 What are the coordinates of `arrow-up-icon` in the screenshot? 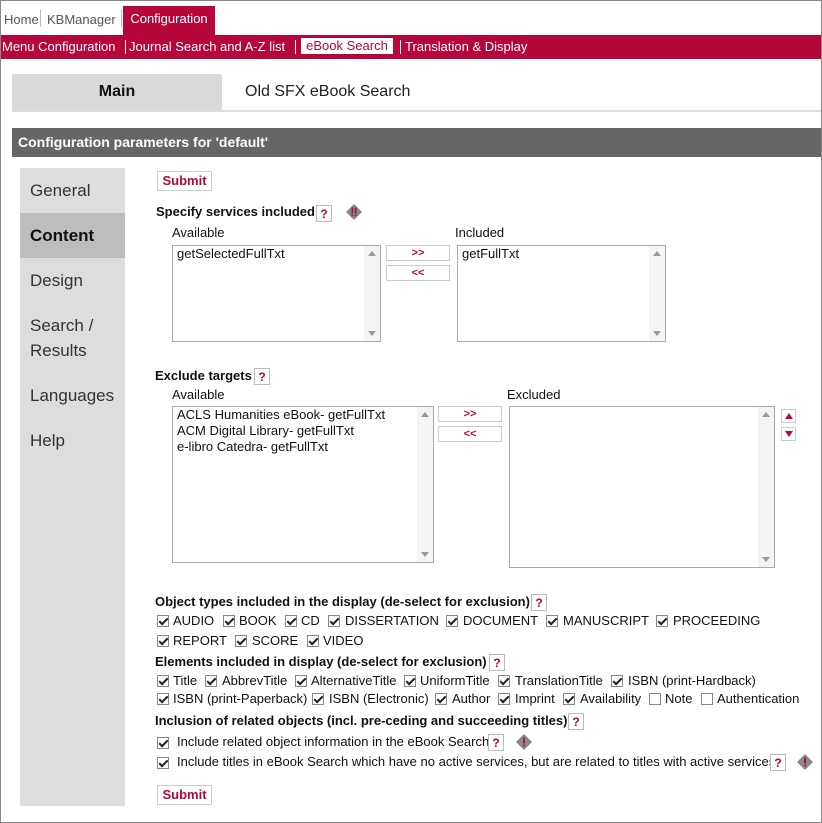 It's located at (789, 416).